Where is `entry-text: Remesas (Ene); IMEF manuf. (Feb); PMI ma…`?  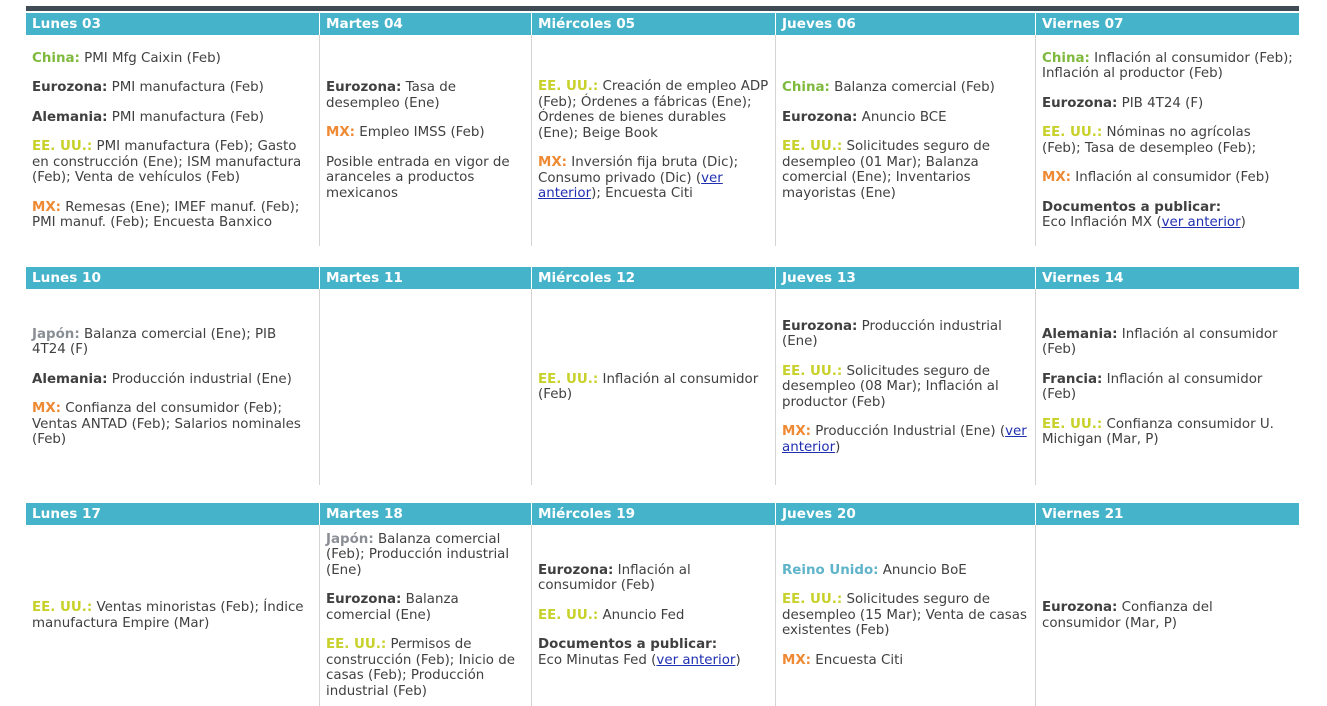
entry-text: Remesas (Ene); IMEF manuf. (Feb); PMI ma… is located at coordinates (166, 215).